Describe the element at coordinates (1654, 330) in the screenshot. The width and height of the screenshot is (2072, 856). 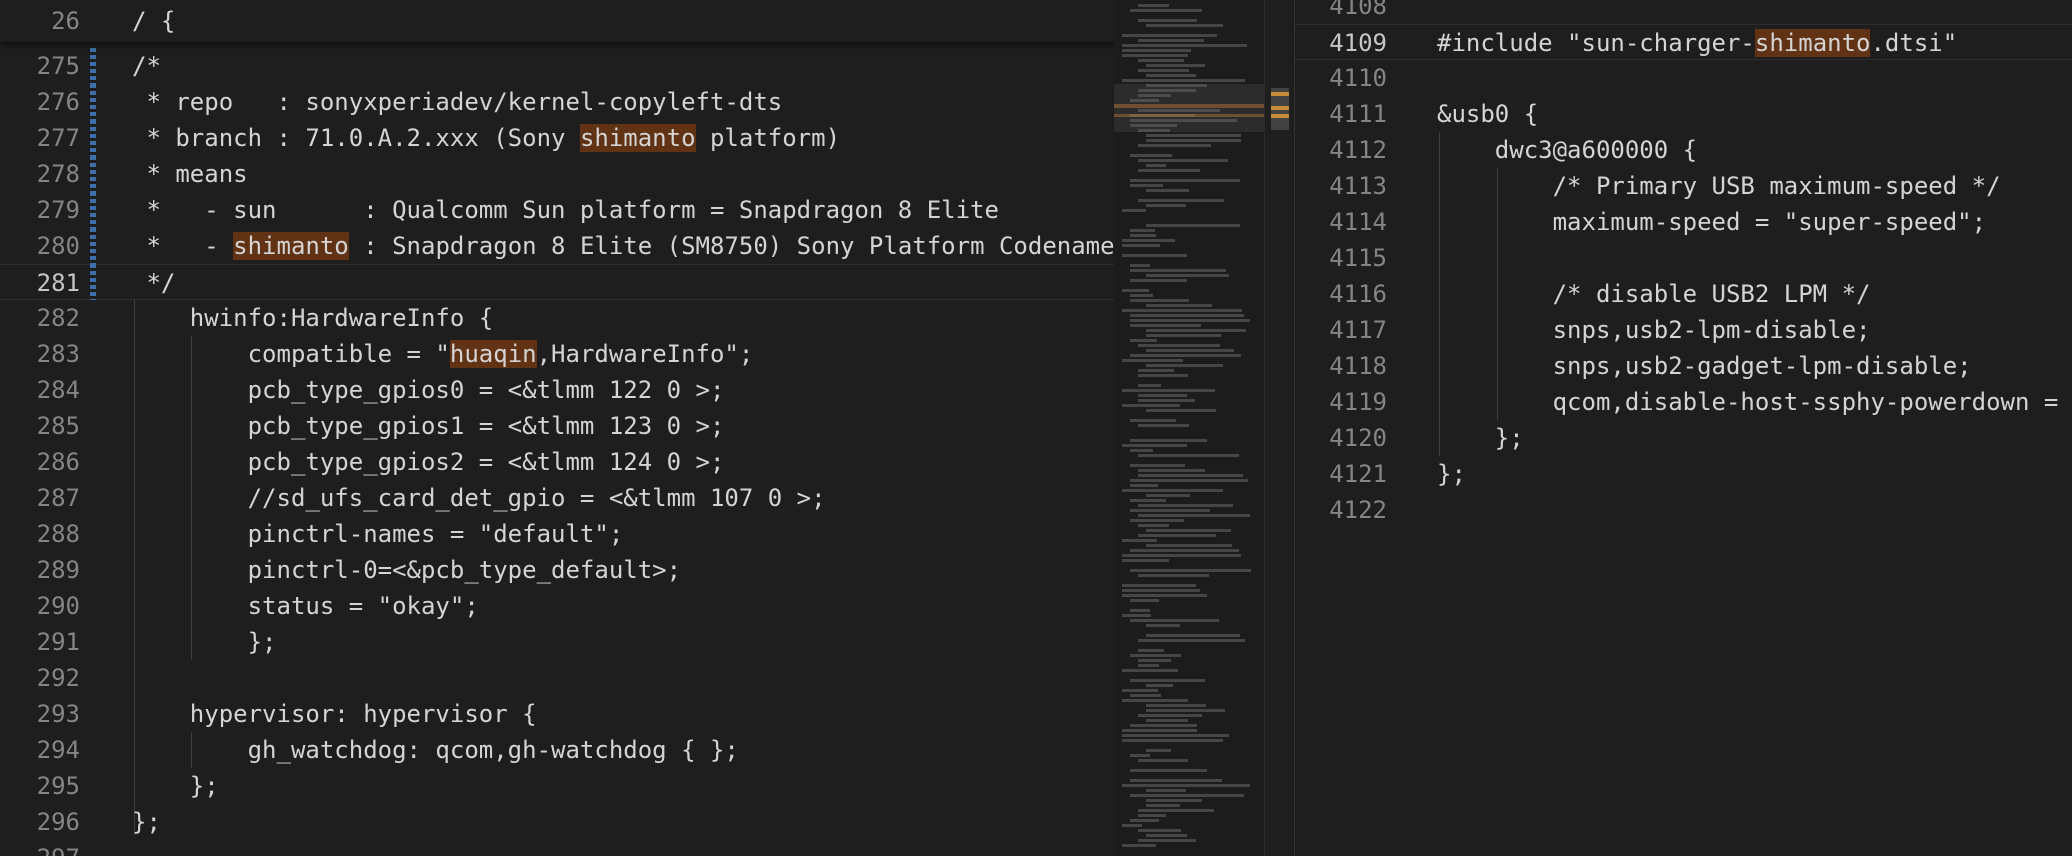
I see `code-text: snps,usb2-lpm-disable;` at that location.